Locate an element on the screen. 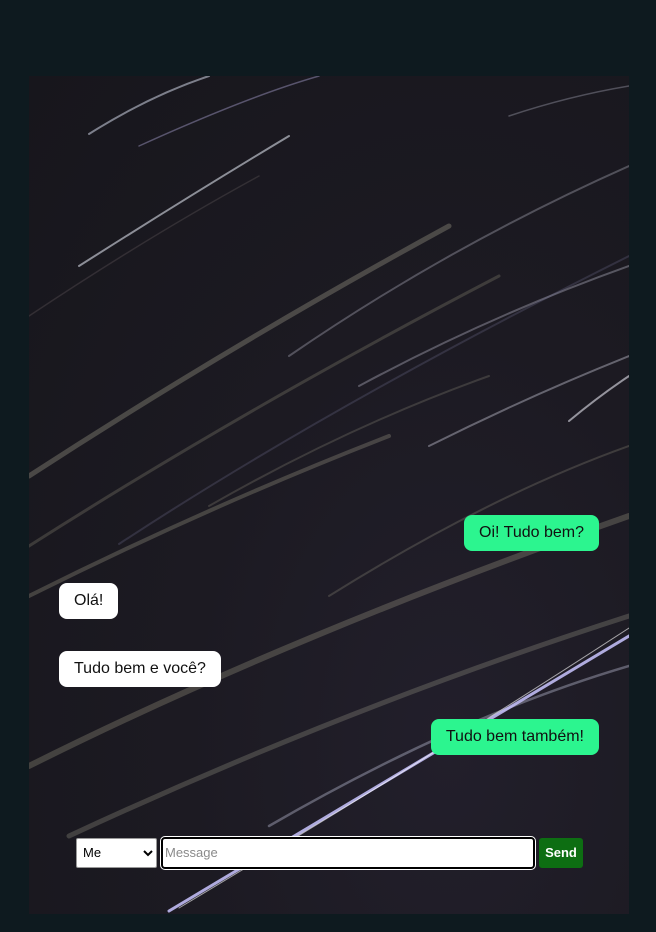 The height and width of the screenshot is (932, 656). send-button: Send is located at coordinates (561, 852).